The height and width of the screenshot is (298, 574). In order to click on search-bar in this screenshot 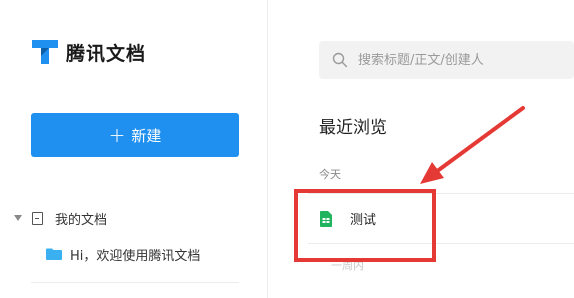, I will do `click(446, 60)`.